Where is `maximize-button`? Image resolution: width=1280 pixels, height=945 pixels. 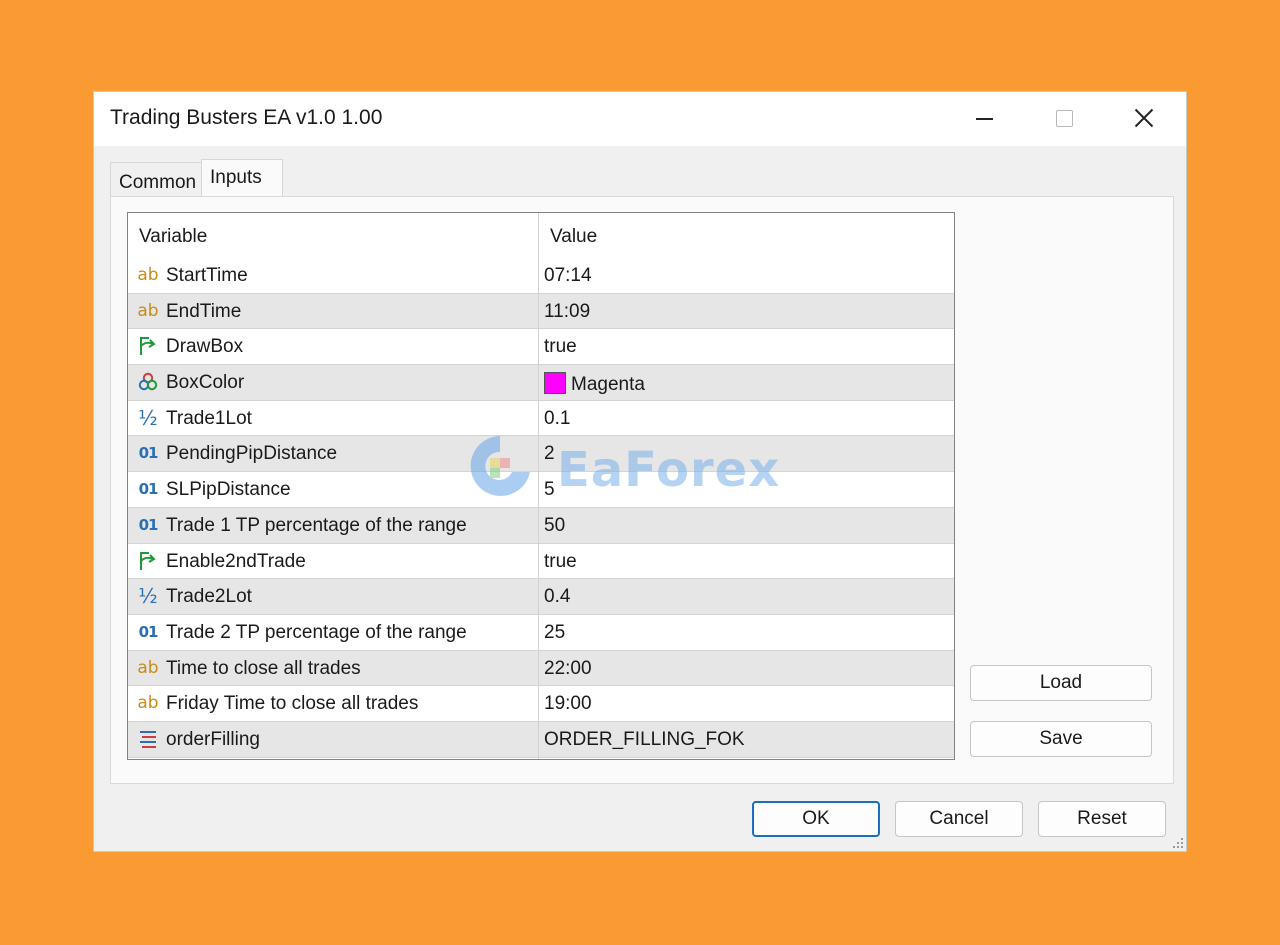
maximize-button is located at coordinates (1064, 118).